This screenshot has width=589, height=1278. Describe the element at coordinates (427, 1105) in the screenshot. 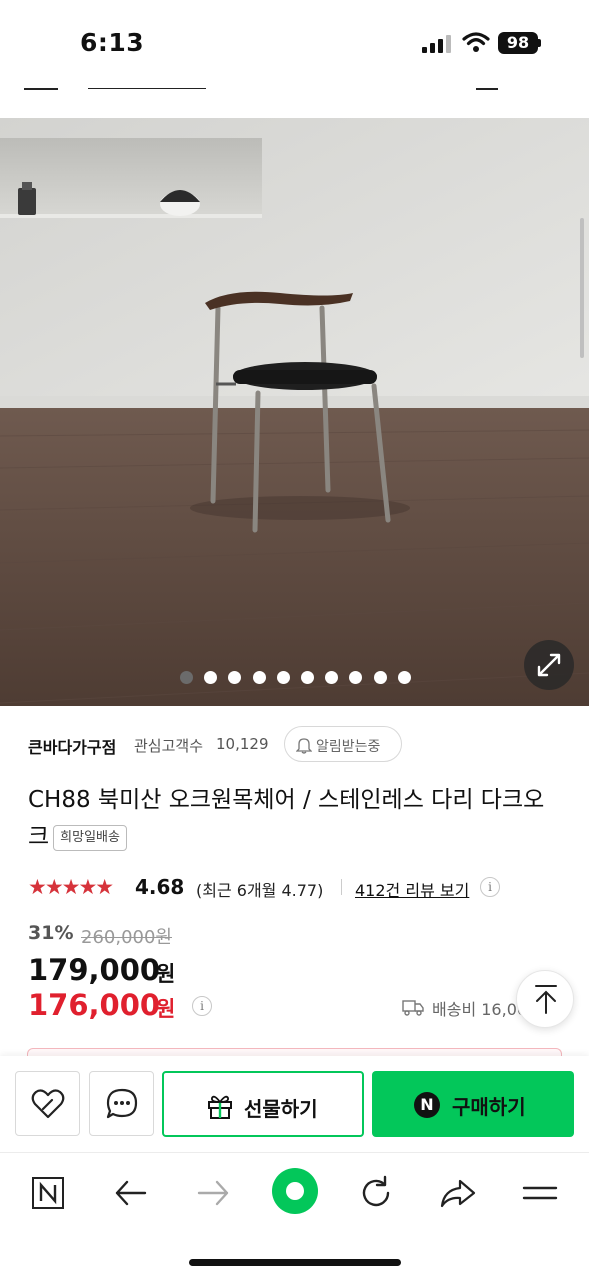

I see `naver-pay-badge: N` at that location.